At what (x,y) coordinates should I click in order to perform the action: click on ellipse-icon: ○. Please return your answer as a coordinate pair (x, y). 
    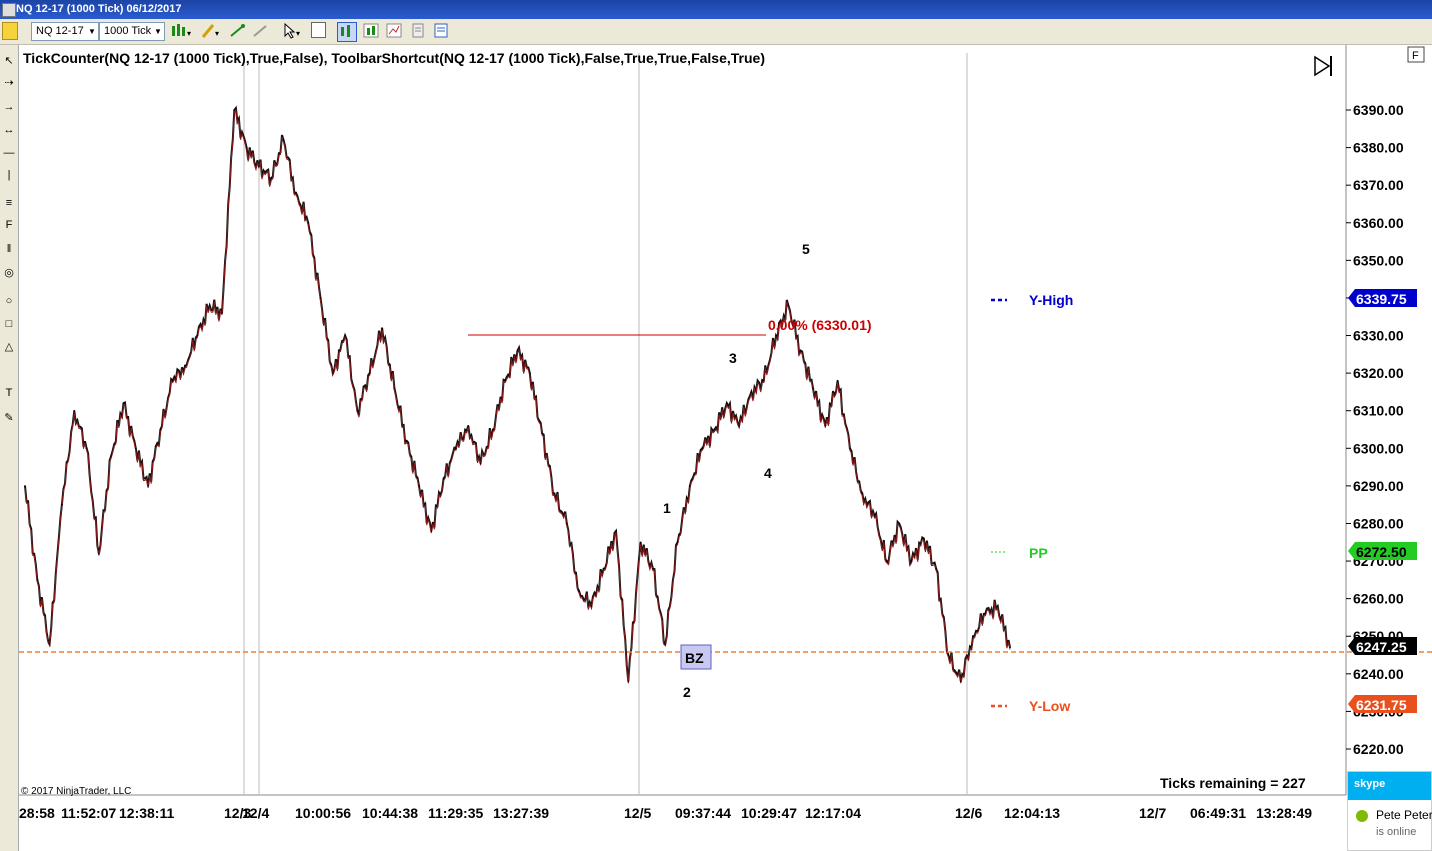
    Looking at the image, I should click on (9, 301).